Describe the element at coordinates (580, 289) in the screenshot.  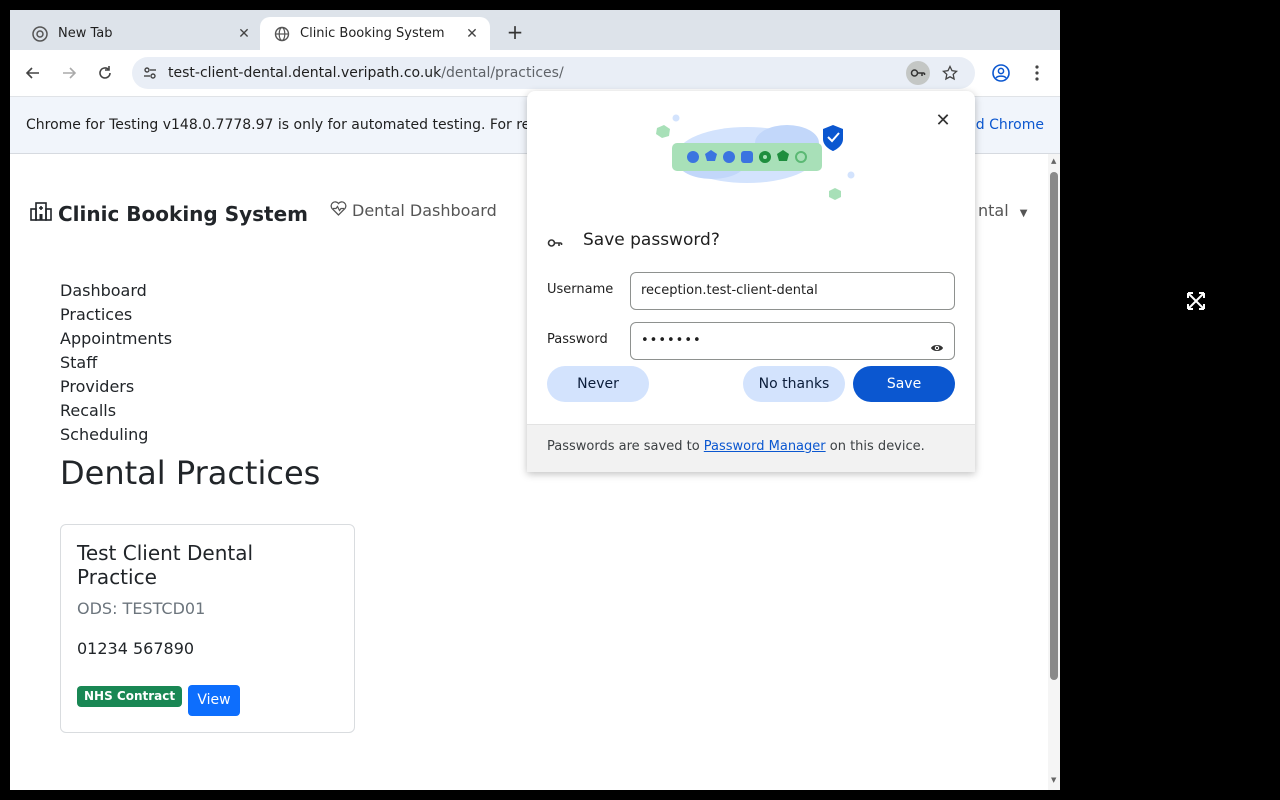
I see `username-label: Username` at that location.